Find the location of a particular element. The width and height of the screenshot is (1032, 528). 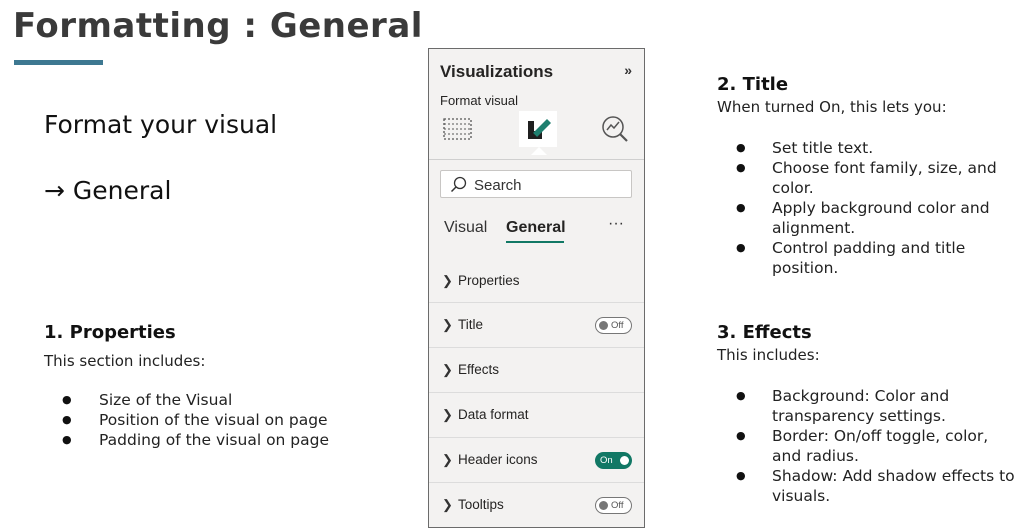

section-tooltips: ❯ Tooltips Off is located at coordinates (536, 504).